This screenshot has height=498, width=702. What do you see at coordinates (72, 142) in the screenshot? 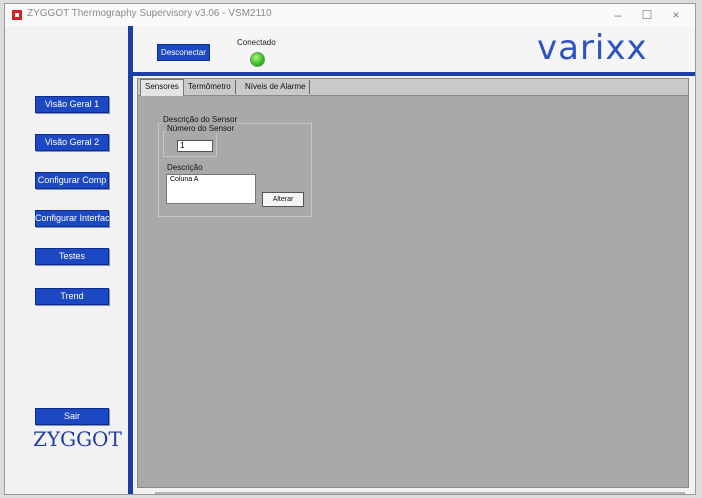
I see `sidebar-button-visao-geral-2: Visão Geral 2` at bounding box center [72, 142].